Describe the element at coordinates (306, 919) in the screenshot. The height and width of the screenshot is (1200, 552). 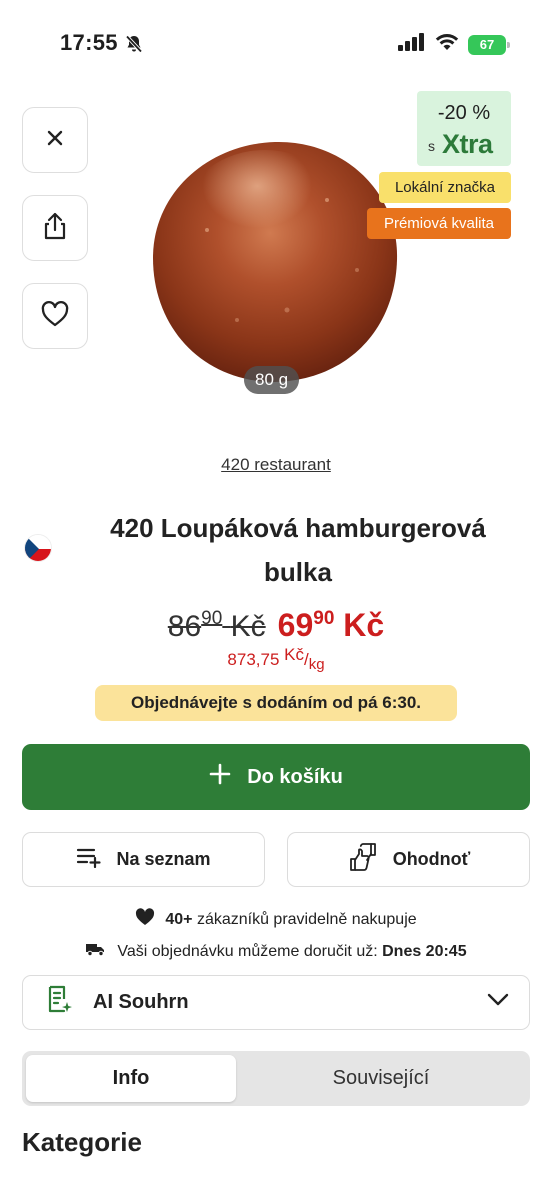
I see `customers-text: zákazníků pravidelně nakupuje` at that location.